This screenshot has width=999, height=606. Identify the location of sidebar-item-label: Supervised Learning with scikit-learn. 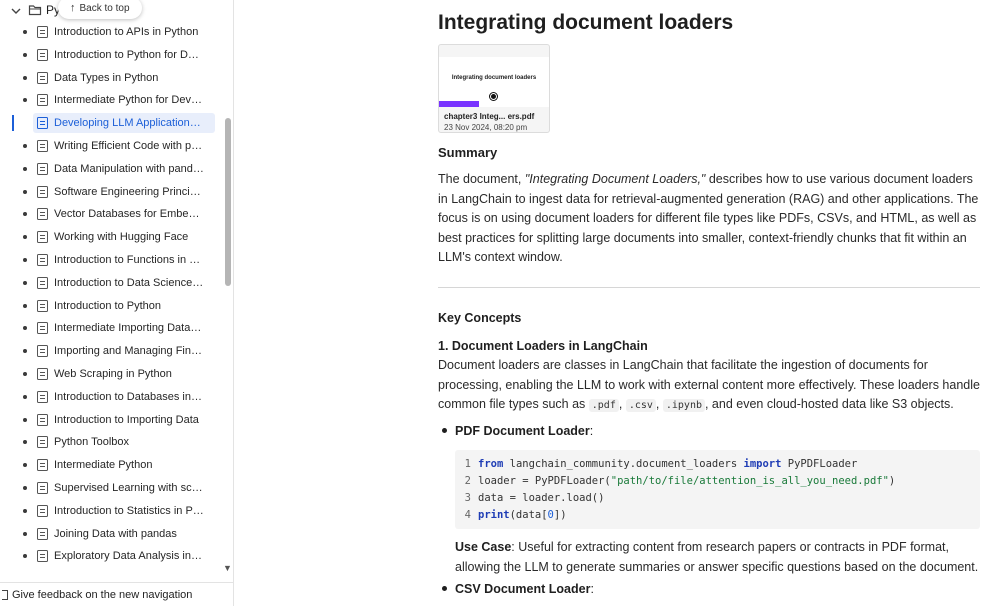
(129, 487).